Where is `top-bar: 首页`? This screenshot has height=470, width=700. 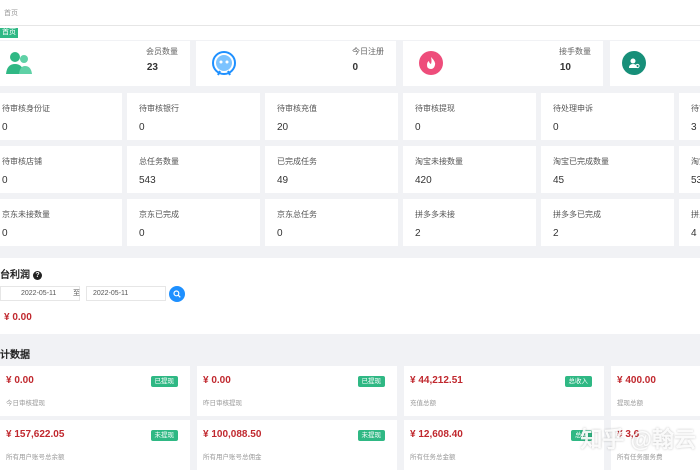 top-bar: 首页 is located at coordinates (350, 13).